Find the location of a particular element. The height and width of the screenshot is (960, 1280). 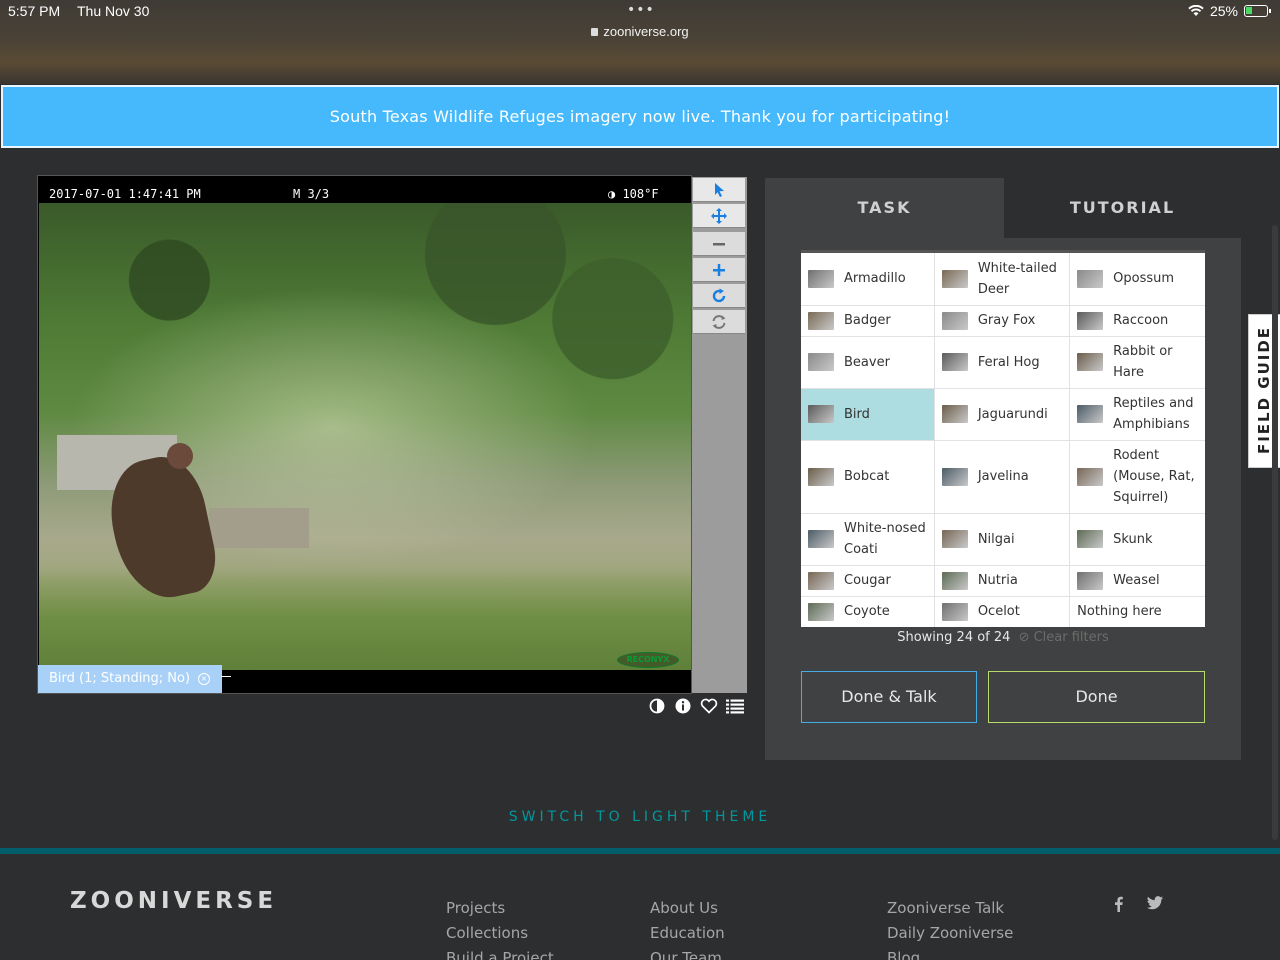

species-choice: Rodent (Mouse, Rat, Squirrel) is located at coordinates (1137, 477).